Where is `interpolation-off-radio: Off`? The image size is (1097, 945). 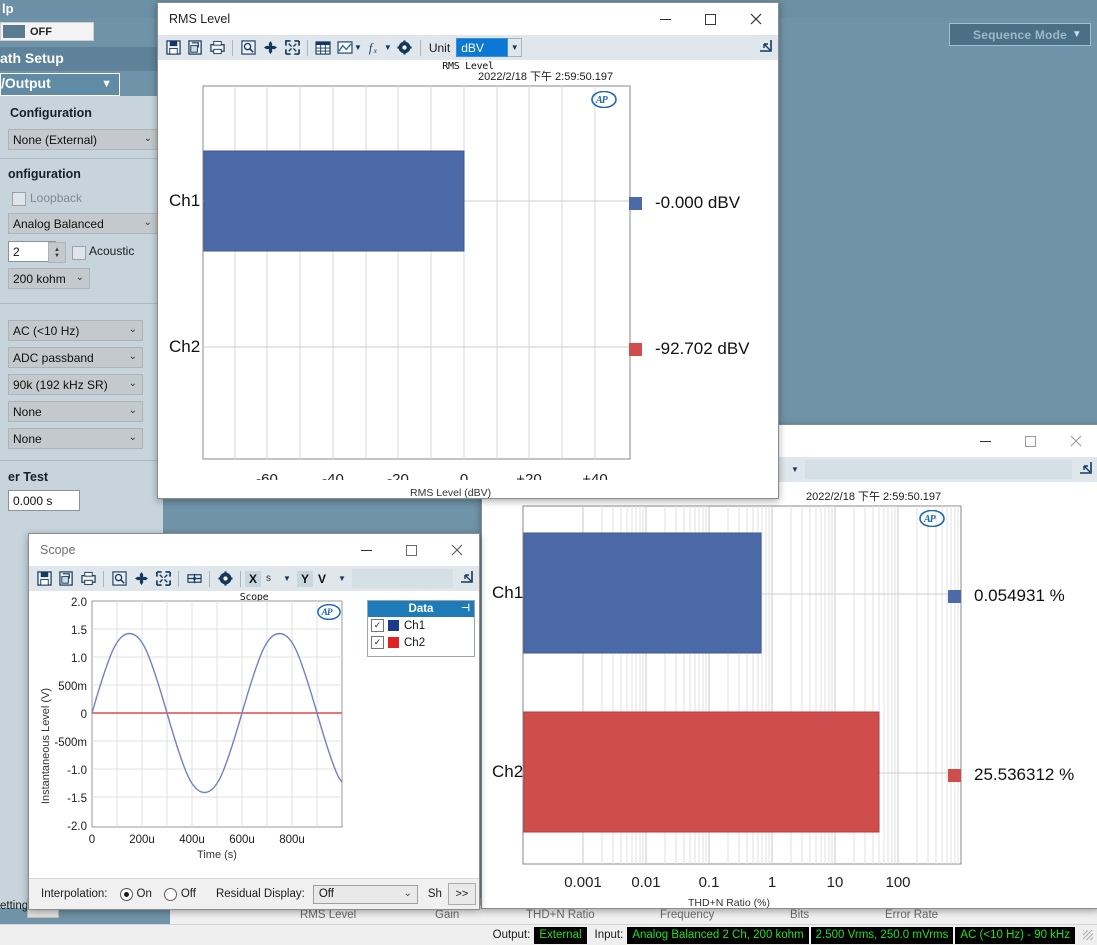 interpolation-off-radio: Off is located at coordinates (179, 894).